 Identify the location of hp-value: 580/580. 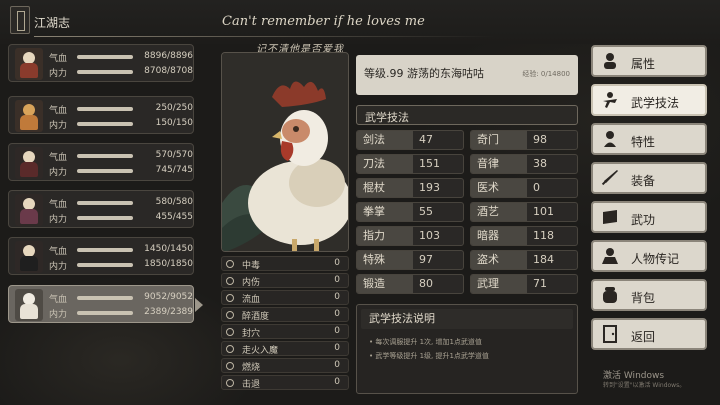
(174, 202).